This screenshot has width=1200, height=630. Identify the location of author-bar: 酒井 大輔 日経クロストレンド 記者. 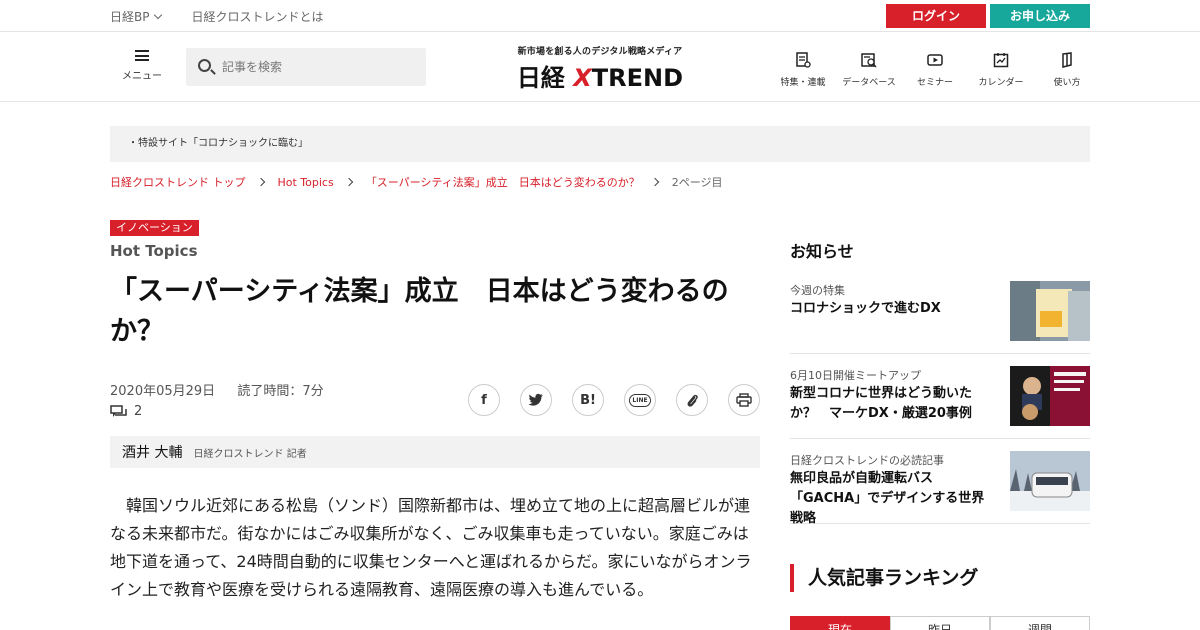
(435, 452).